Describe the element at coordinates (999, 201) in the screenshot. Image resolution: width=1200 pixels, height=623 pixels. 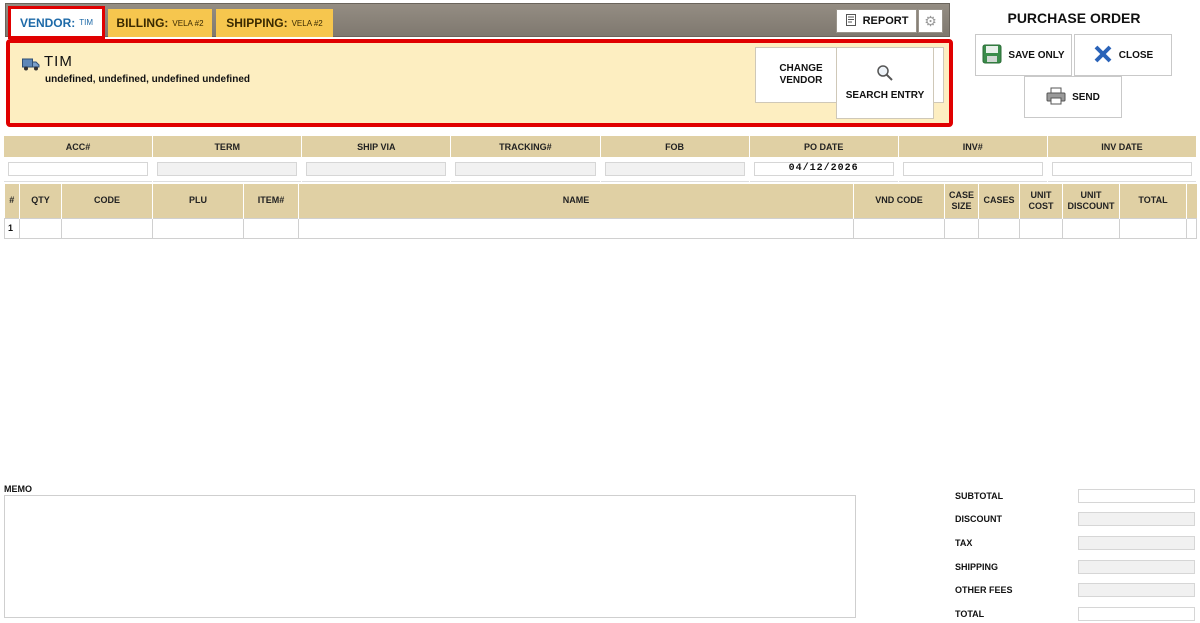
I see `column-header: CASES` at that location.